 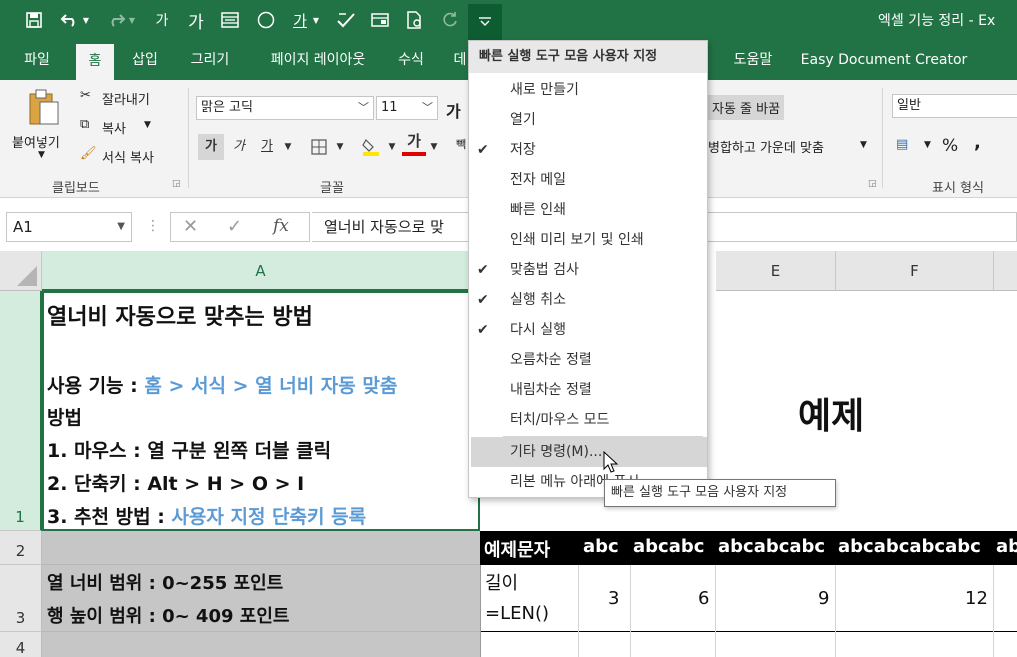 I want to click on font-shrink-icon: 가, so click(x=162, y=20).